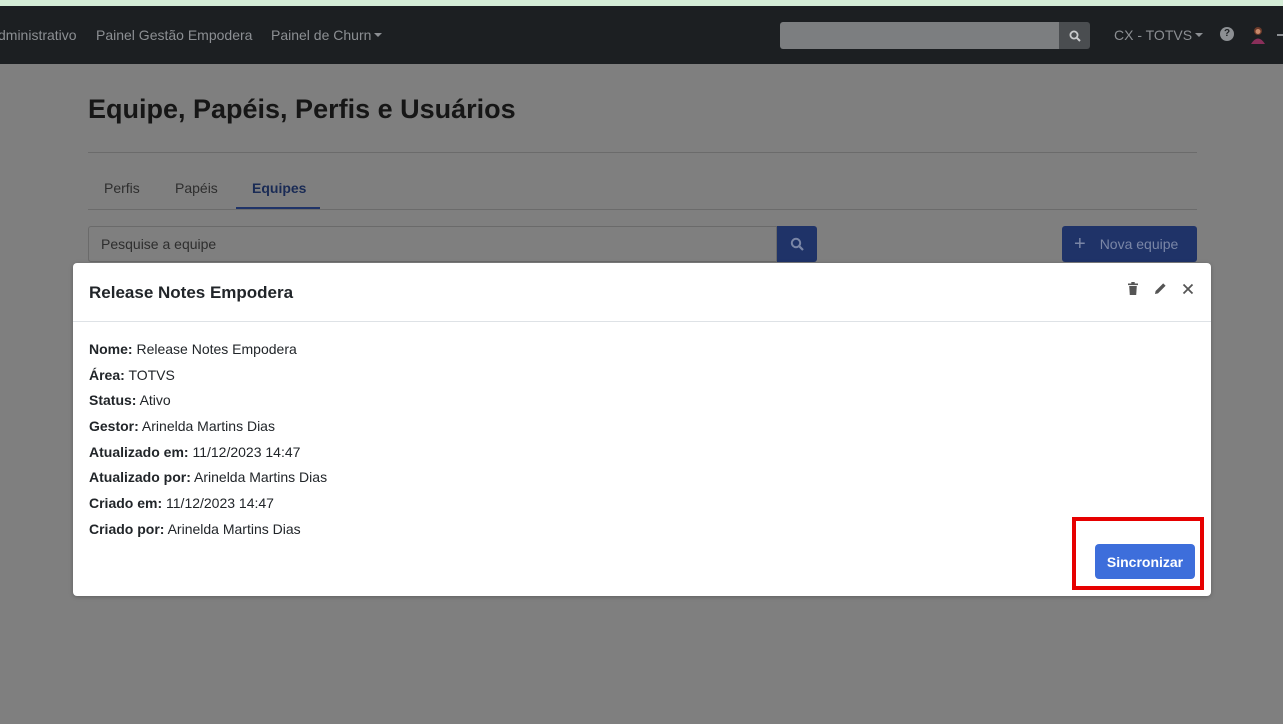 This screenshot has height=724, width=1283. Describe the element at coordinates (191, 292) in the screenshot. I see `modal-title: Release Notes Empodera` at that location.